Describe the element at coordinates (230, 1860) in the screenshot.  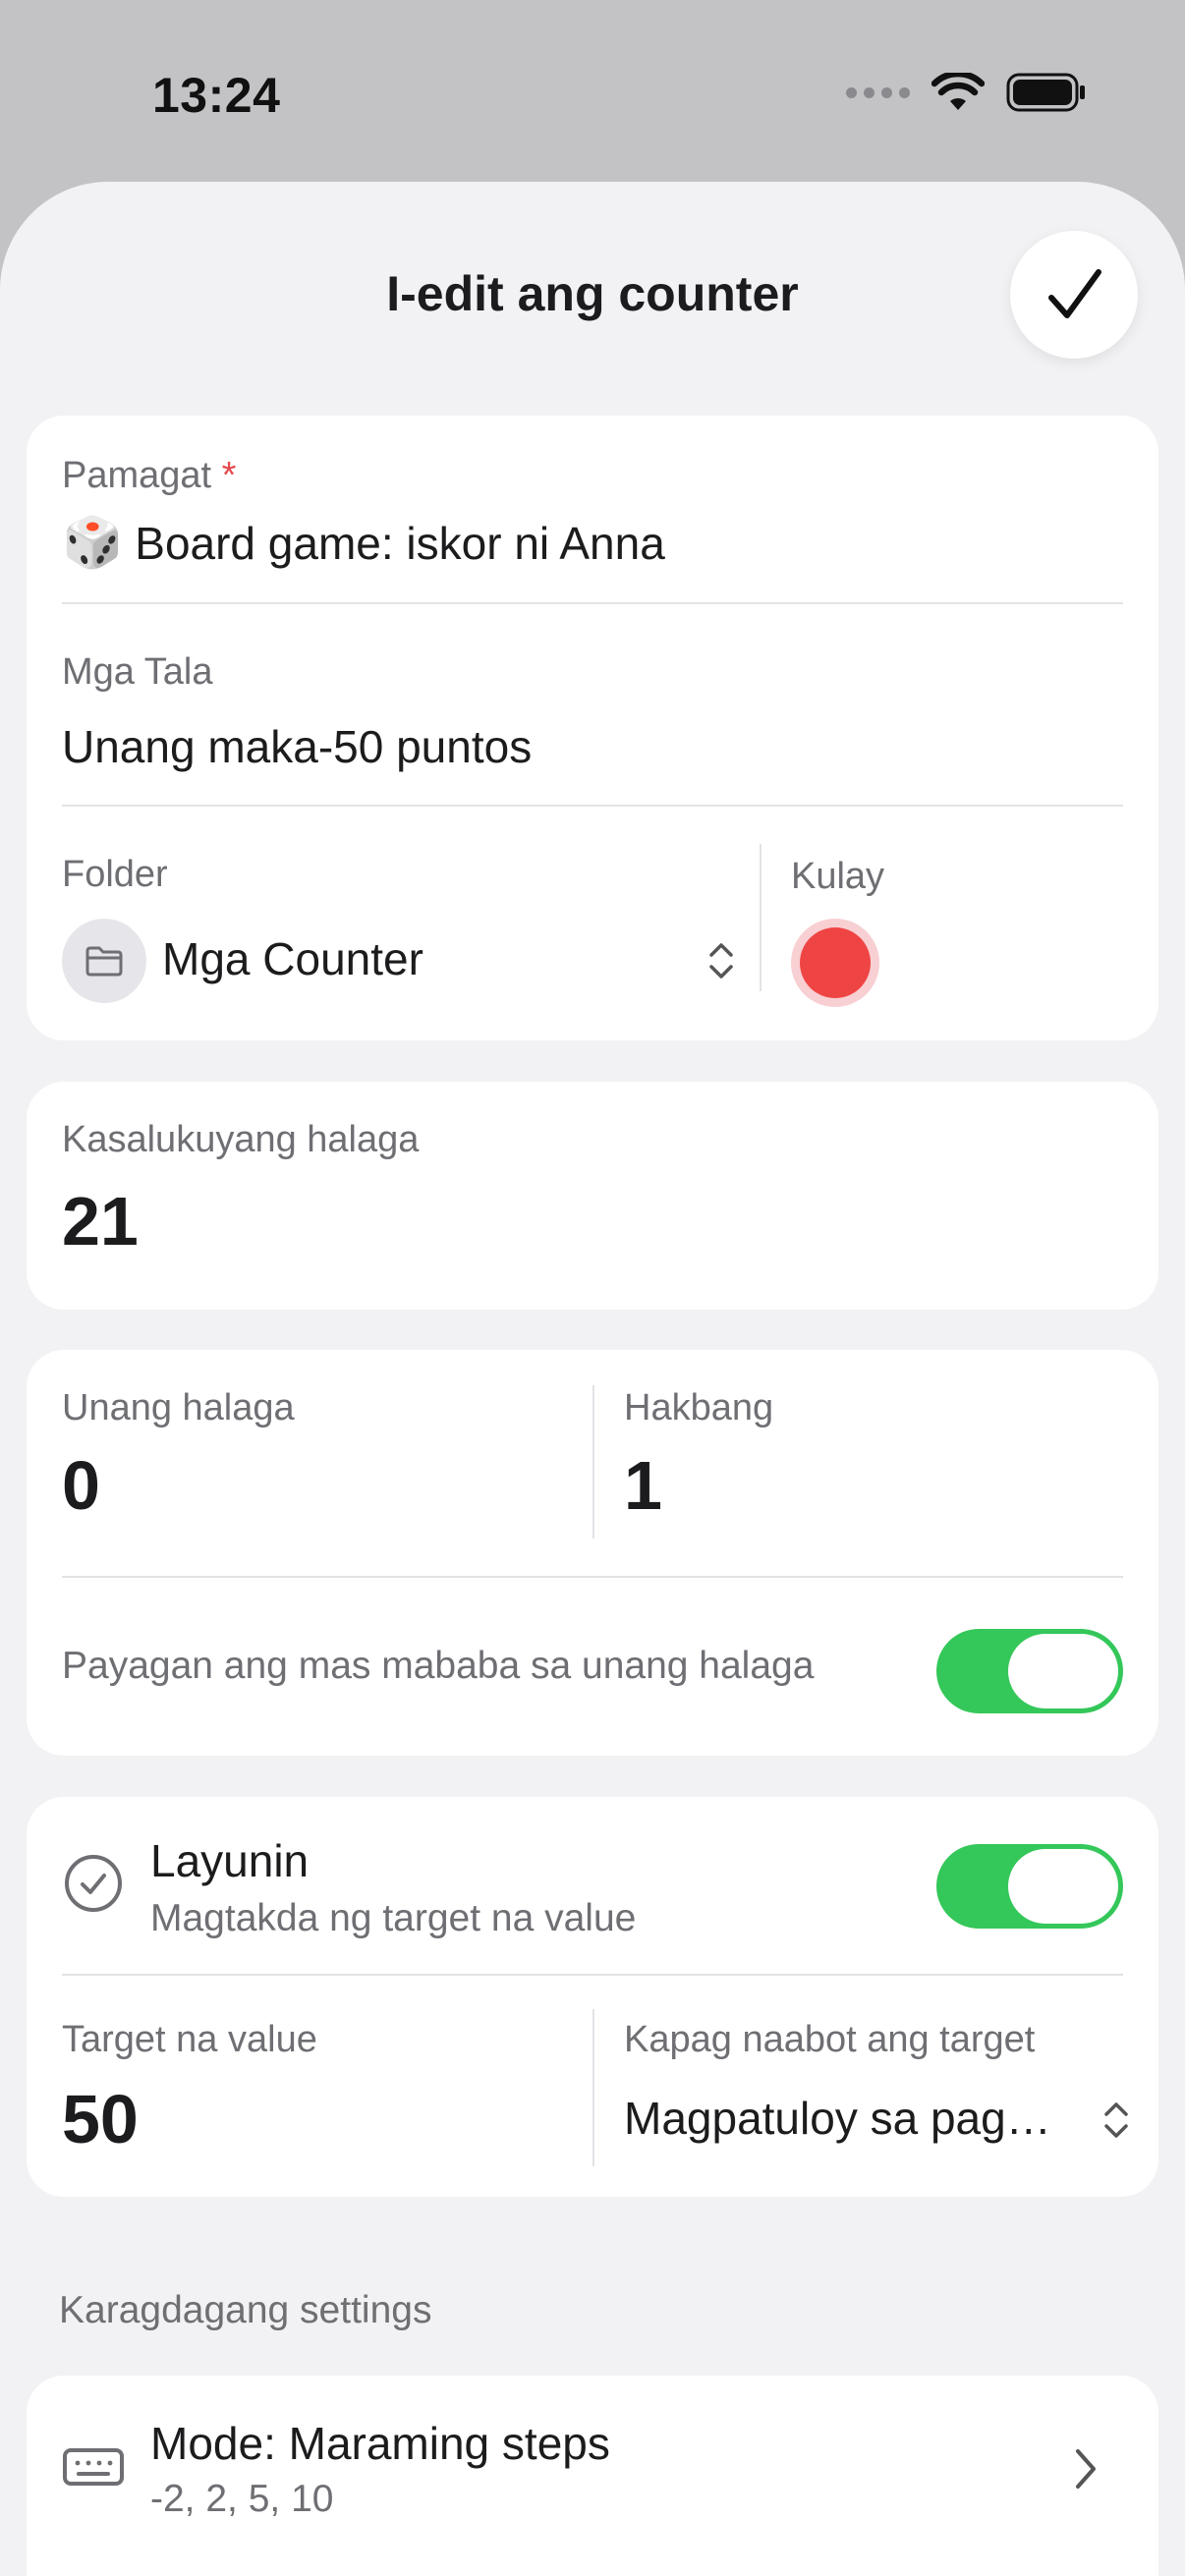
I see `goal-title: Layunin` at that location.